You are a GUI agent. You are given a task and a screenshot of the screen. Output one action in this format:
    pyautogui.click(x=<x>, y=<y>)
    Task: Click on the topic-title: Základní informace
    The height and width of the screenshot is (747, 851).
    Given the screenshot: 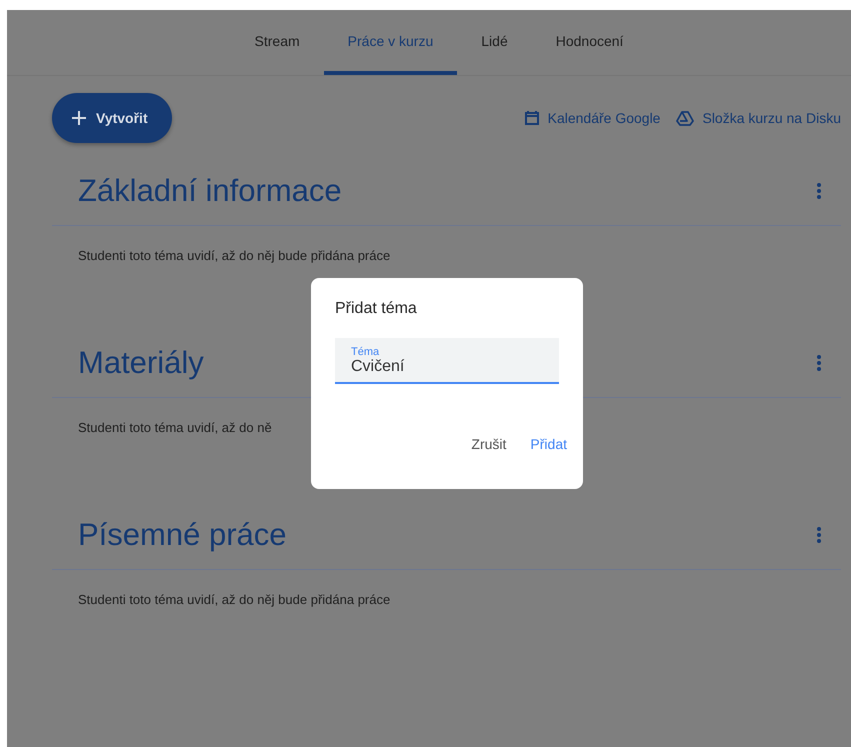 What is the action you would take?
    pyautogui.click(x=210, y=191)
    